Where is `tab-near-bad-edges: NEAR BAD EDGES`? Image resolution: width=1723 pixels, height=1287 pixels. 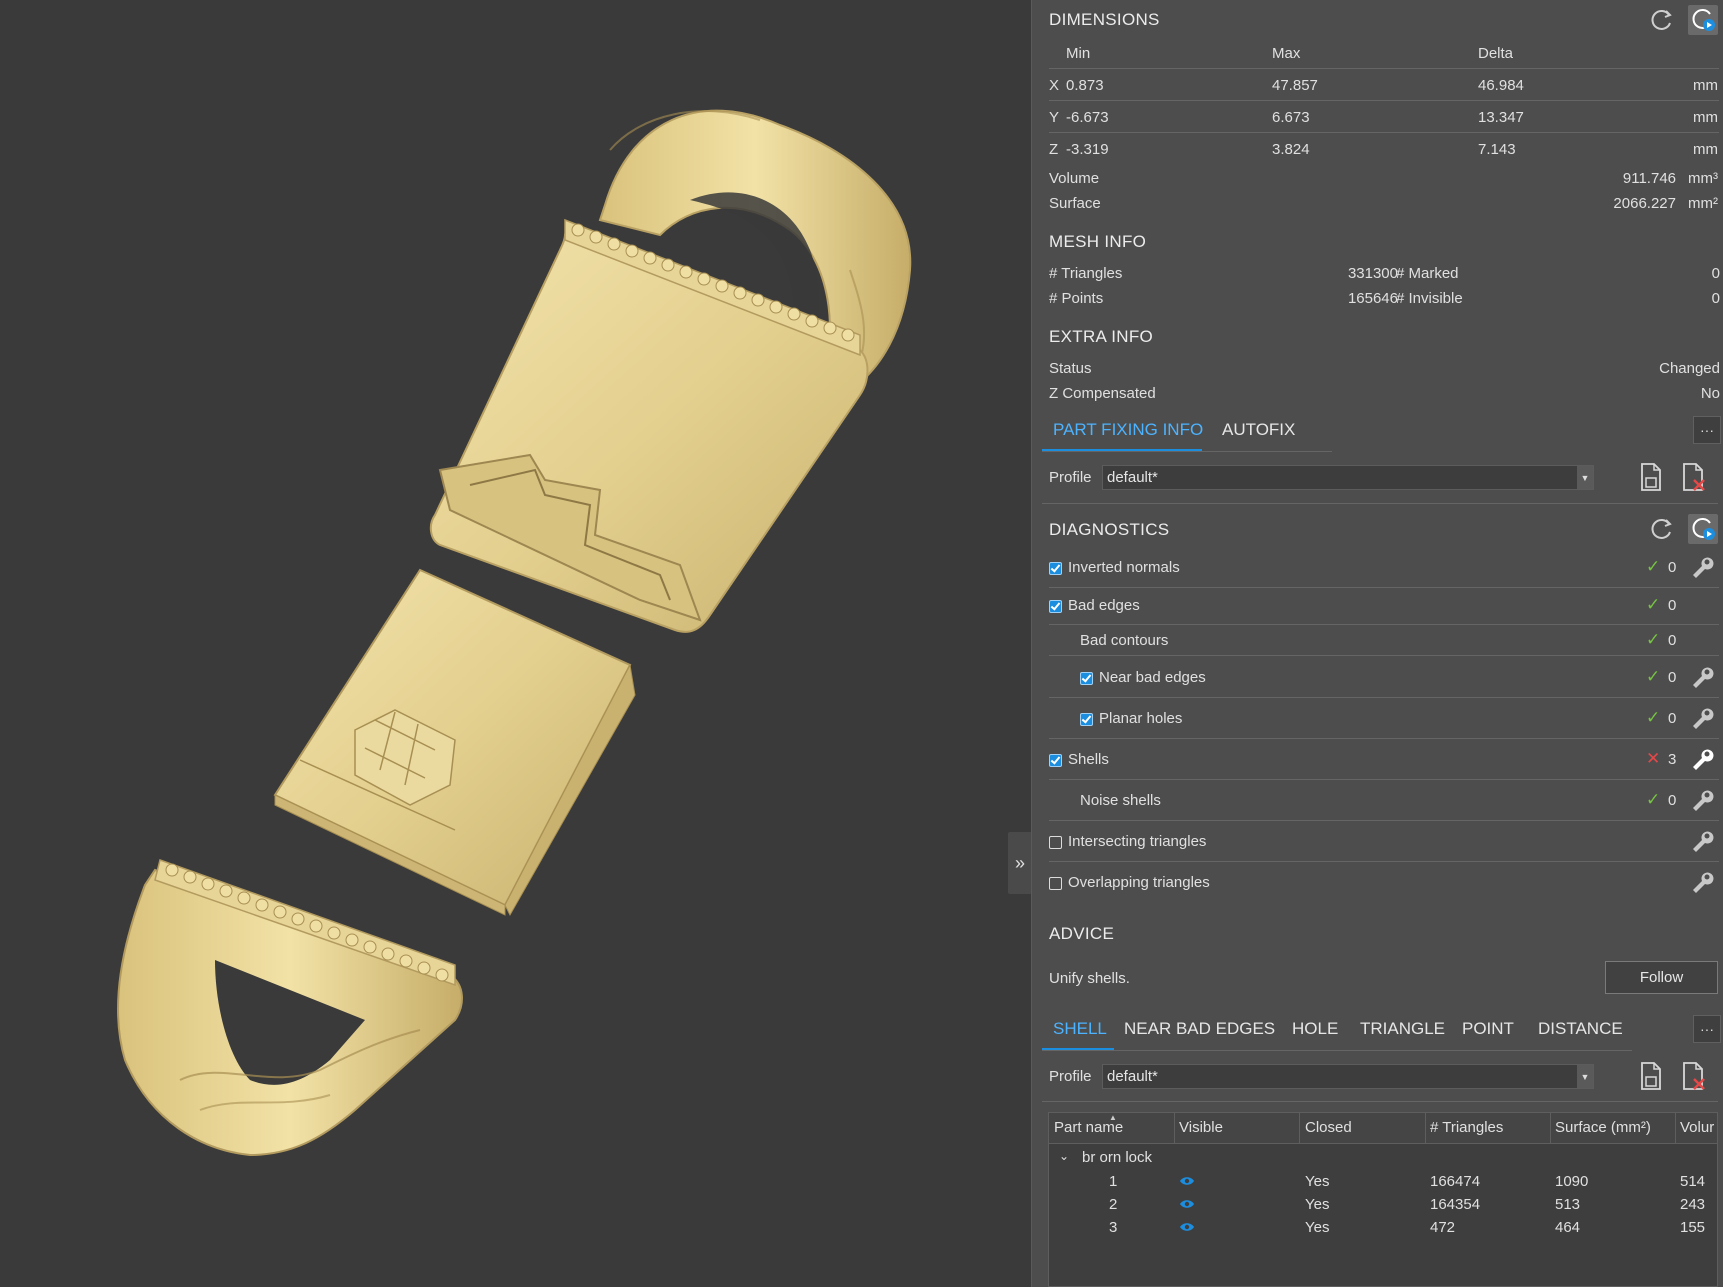
tab-near-bad-edges: NEAR BAD EDGES is located at coordinates (1199, 1029).